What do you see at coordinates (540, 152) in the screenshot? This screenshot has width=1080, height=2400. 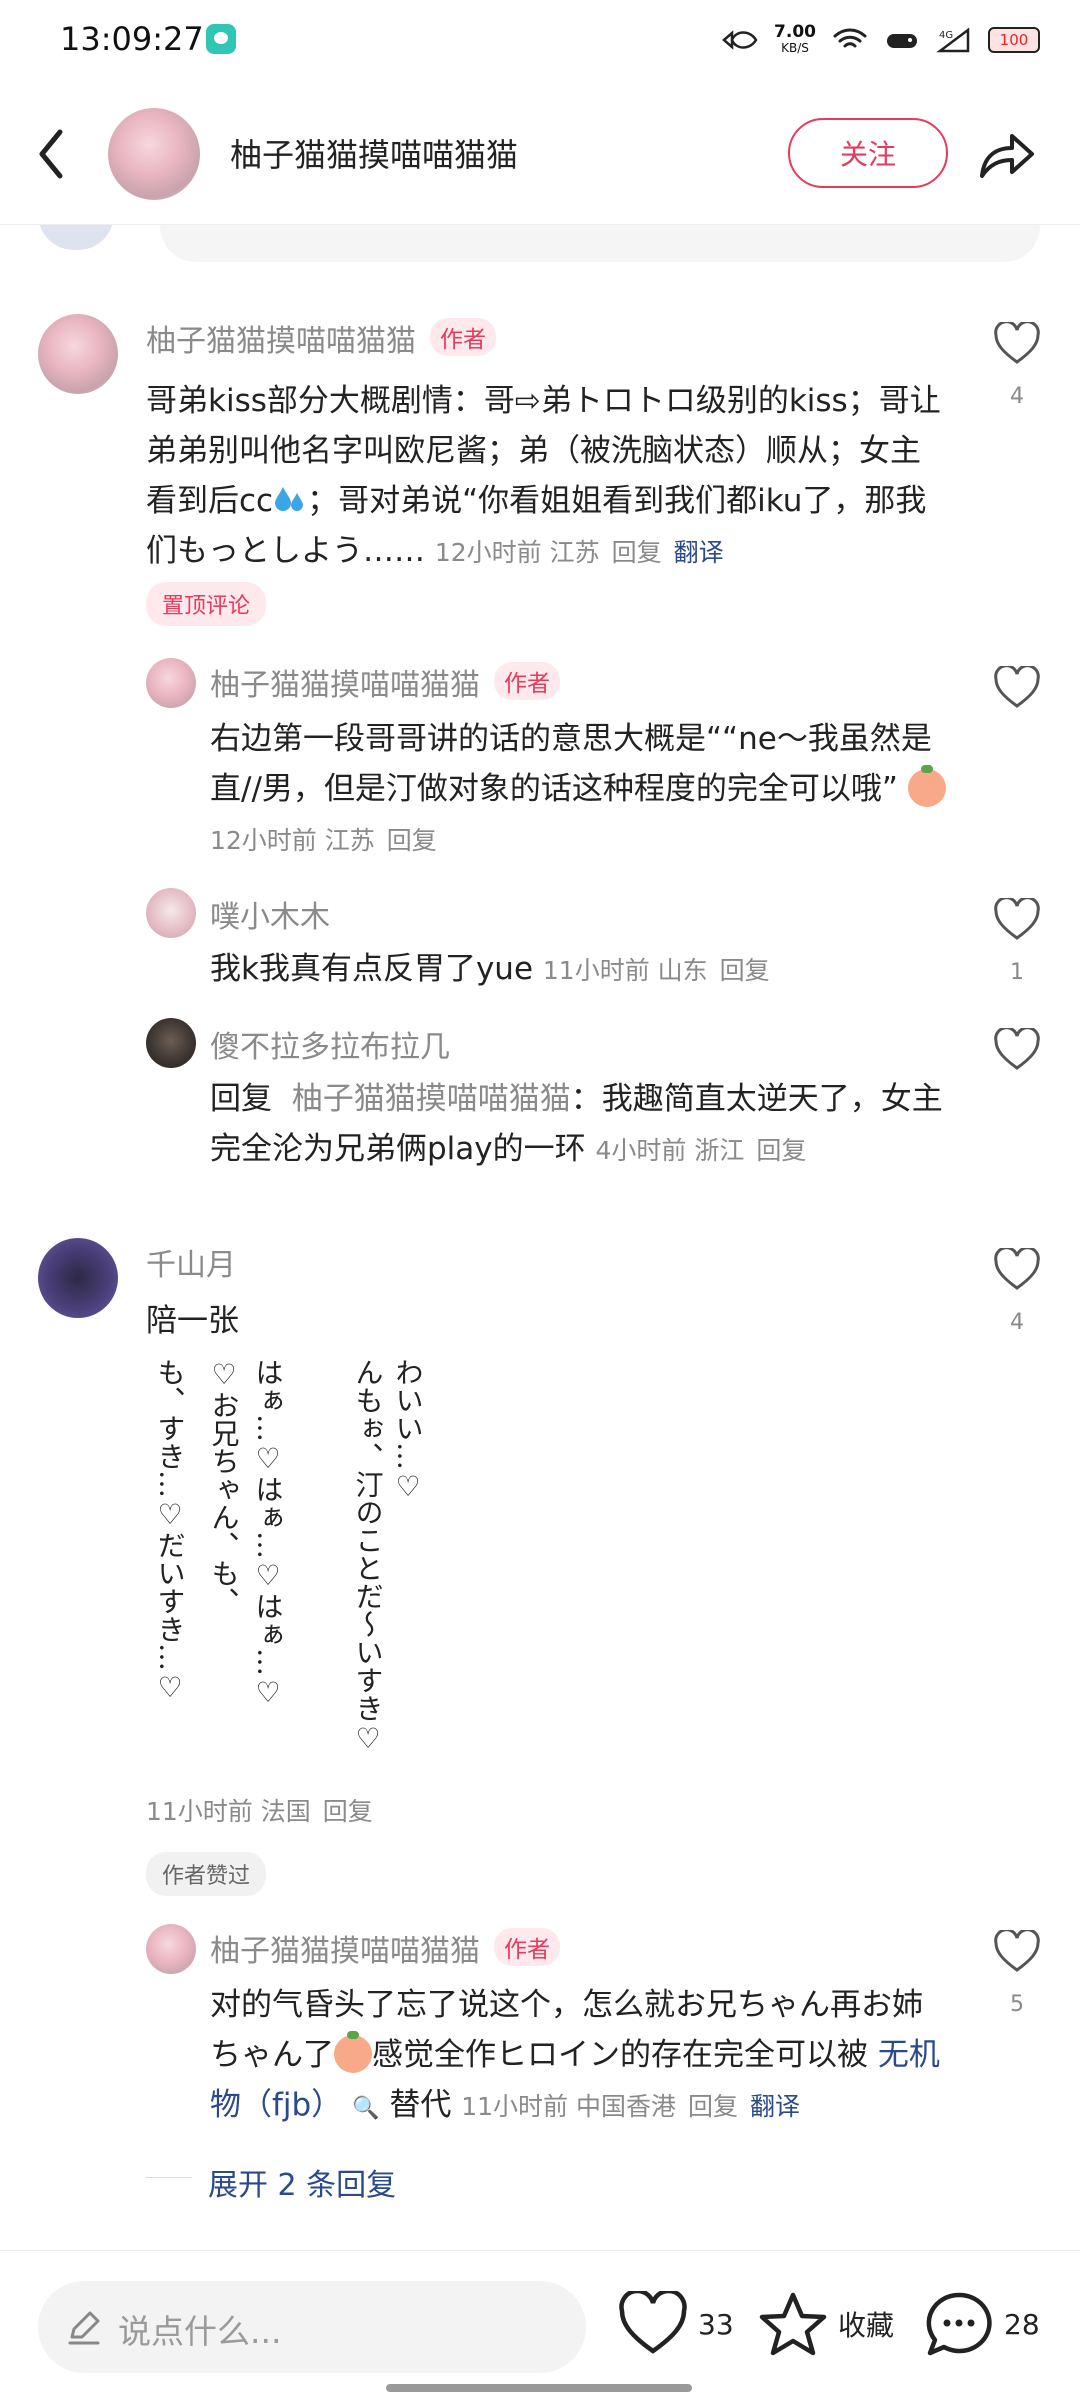 I see `top-header: 柚子猫猫摸喵喵猫猫 关注` at bounding box center [540, 152].